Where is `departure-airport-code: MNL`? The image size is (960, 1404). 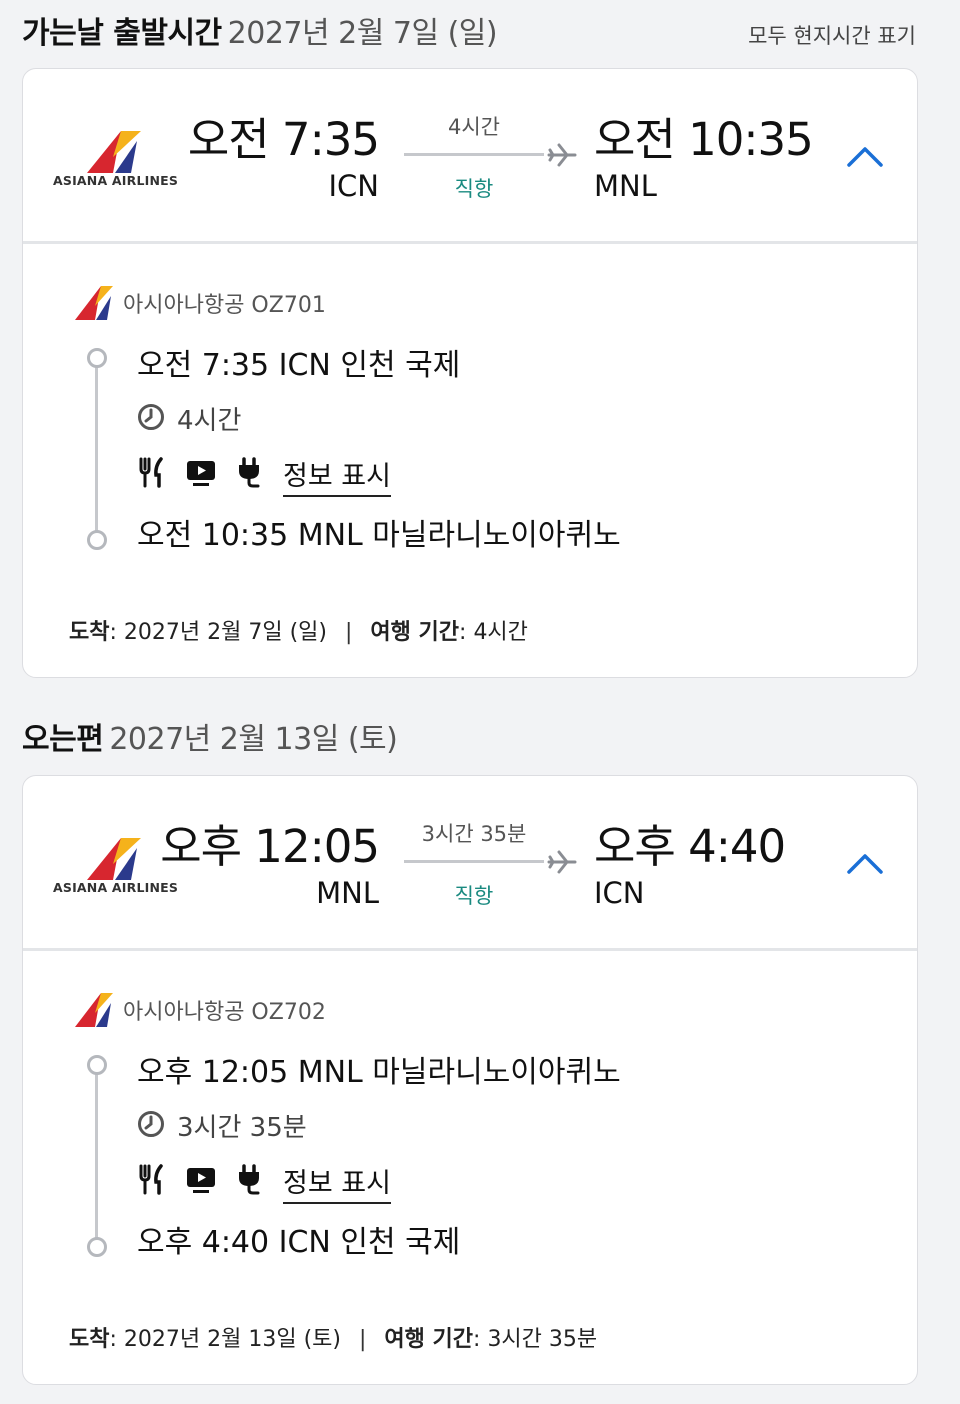 departure-airport-code: MNL is located at coordinates (347, 893).